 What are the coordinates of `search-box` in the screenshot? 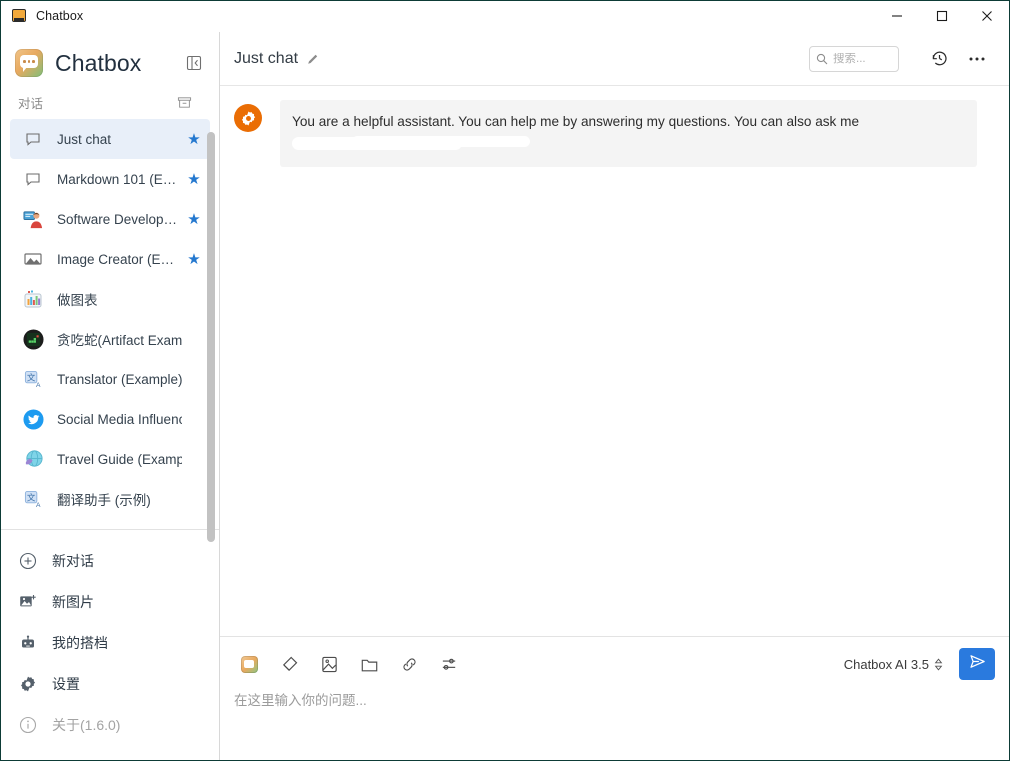 It's located at (854, 58).